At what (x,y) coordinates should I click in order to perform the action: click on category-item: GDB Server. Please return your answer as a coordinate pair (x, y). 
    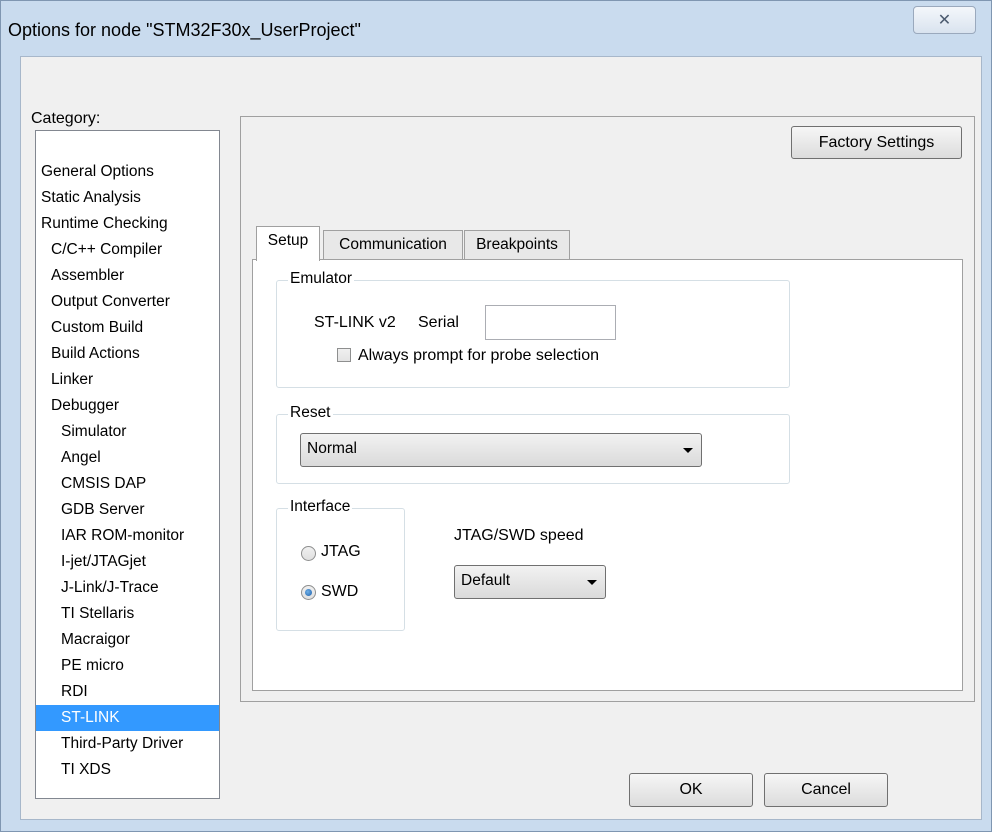
    Looking at the image, I should click on (127, 510).